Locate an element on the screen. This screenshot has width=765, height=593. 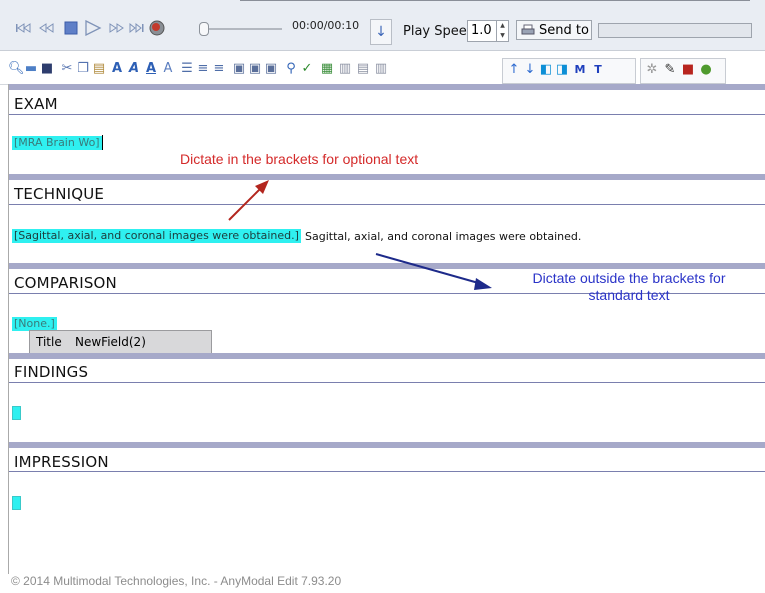
table-icon: ▣ is located at coordinates (239, 69).